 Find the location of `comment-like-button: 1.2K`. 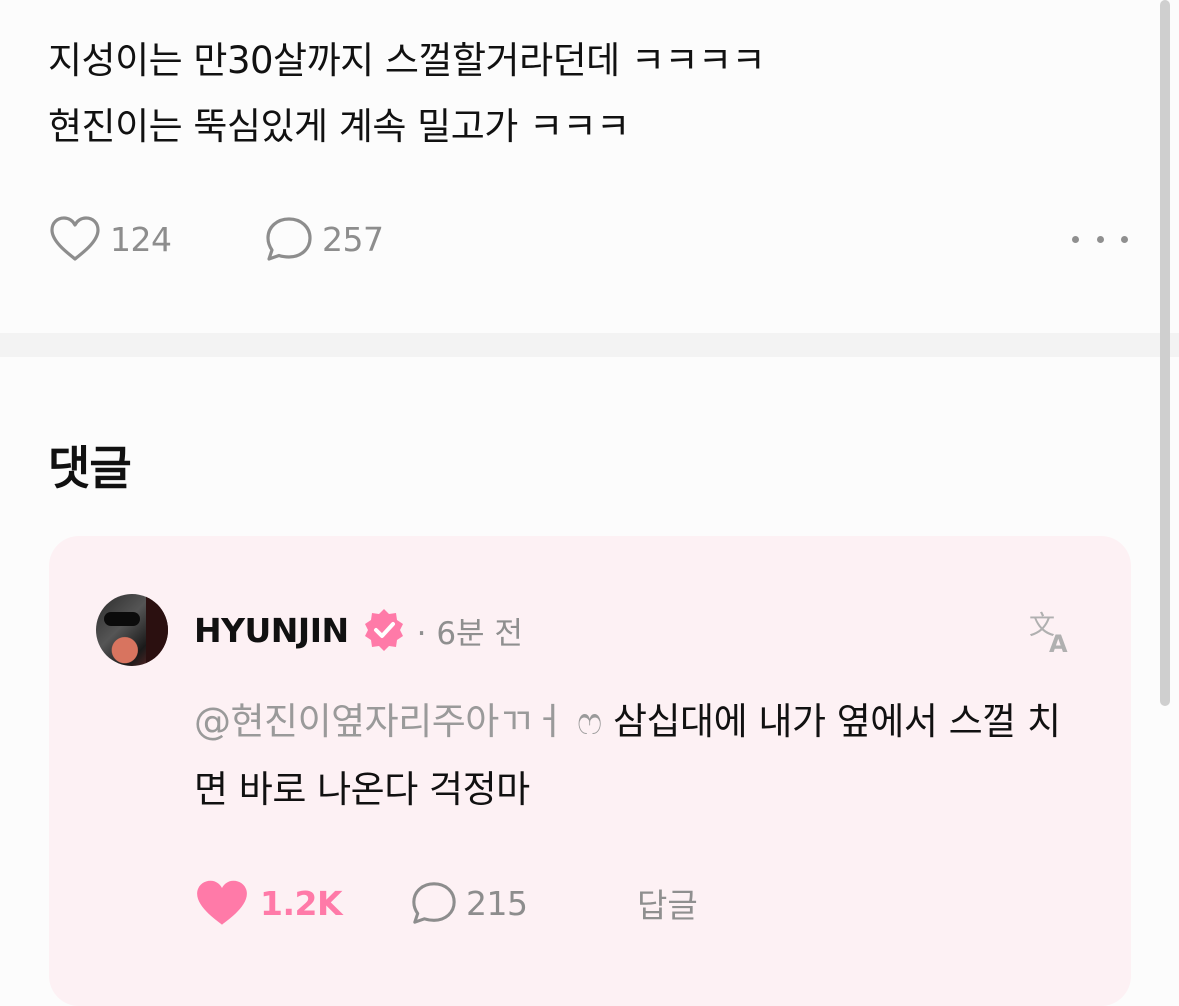

comment-like-button: 1.2K is located at coordinates (268, 903).